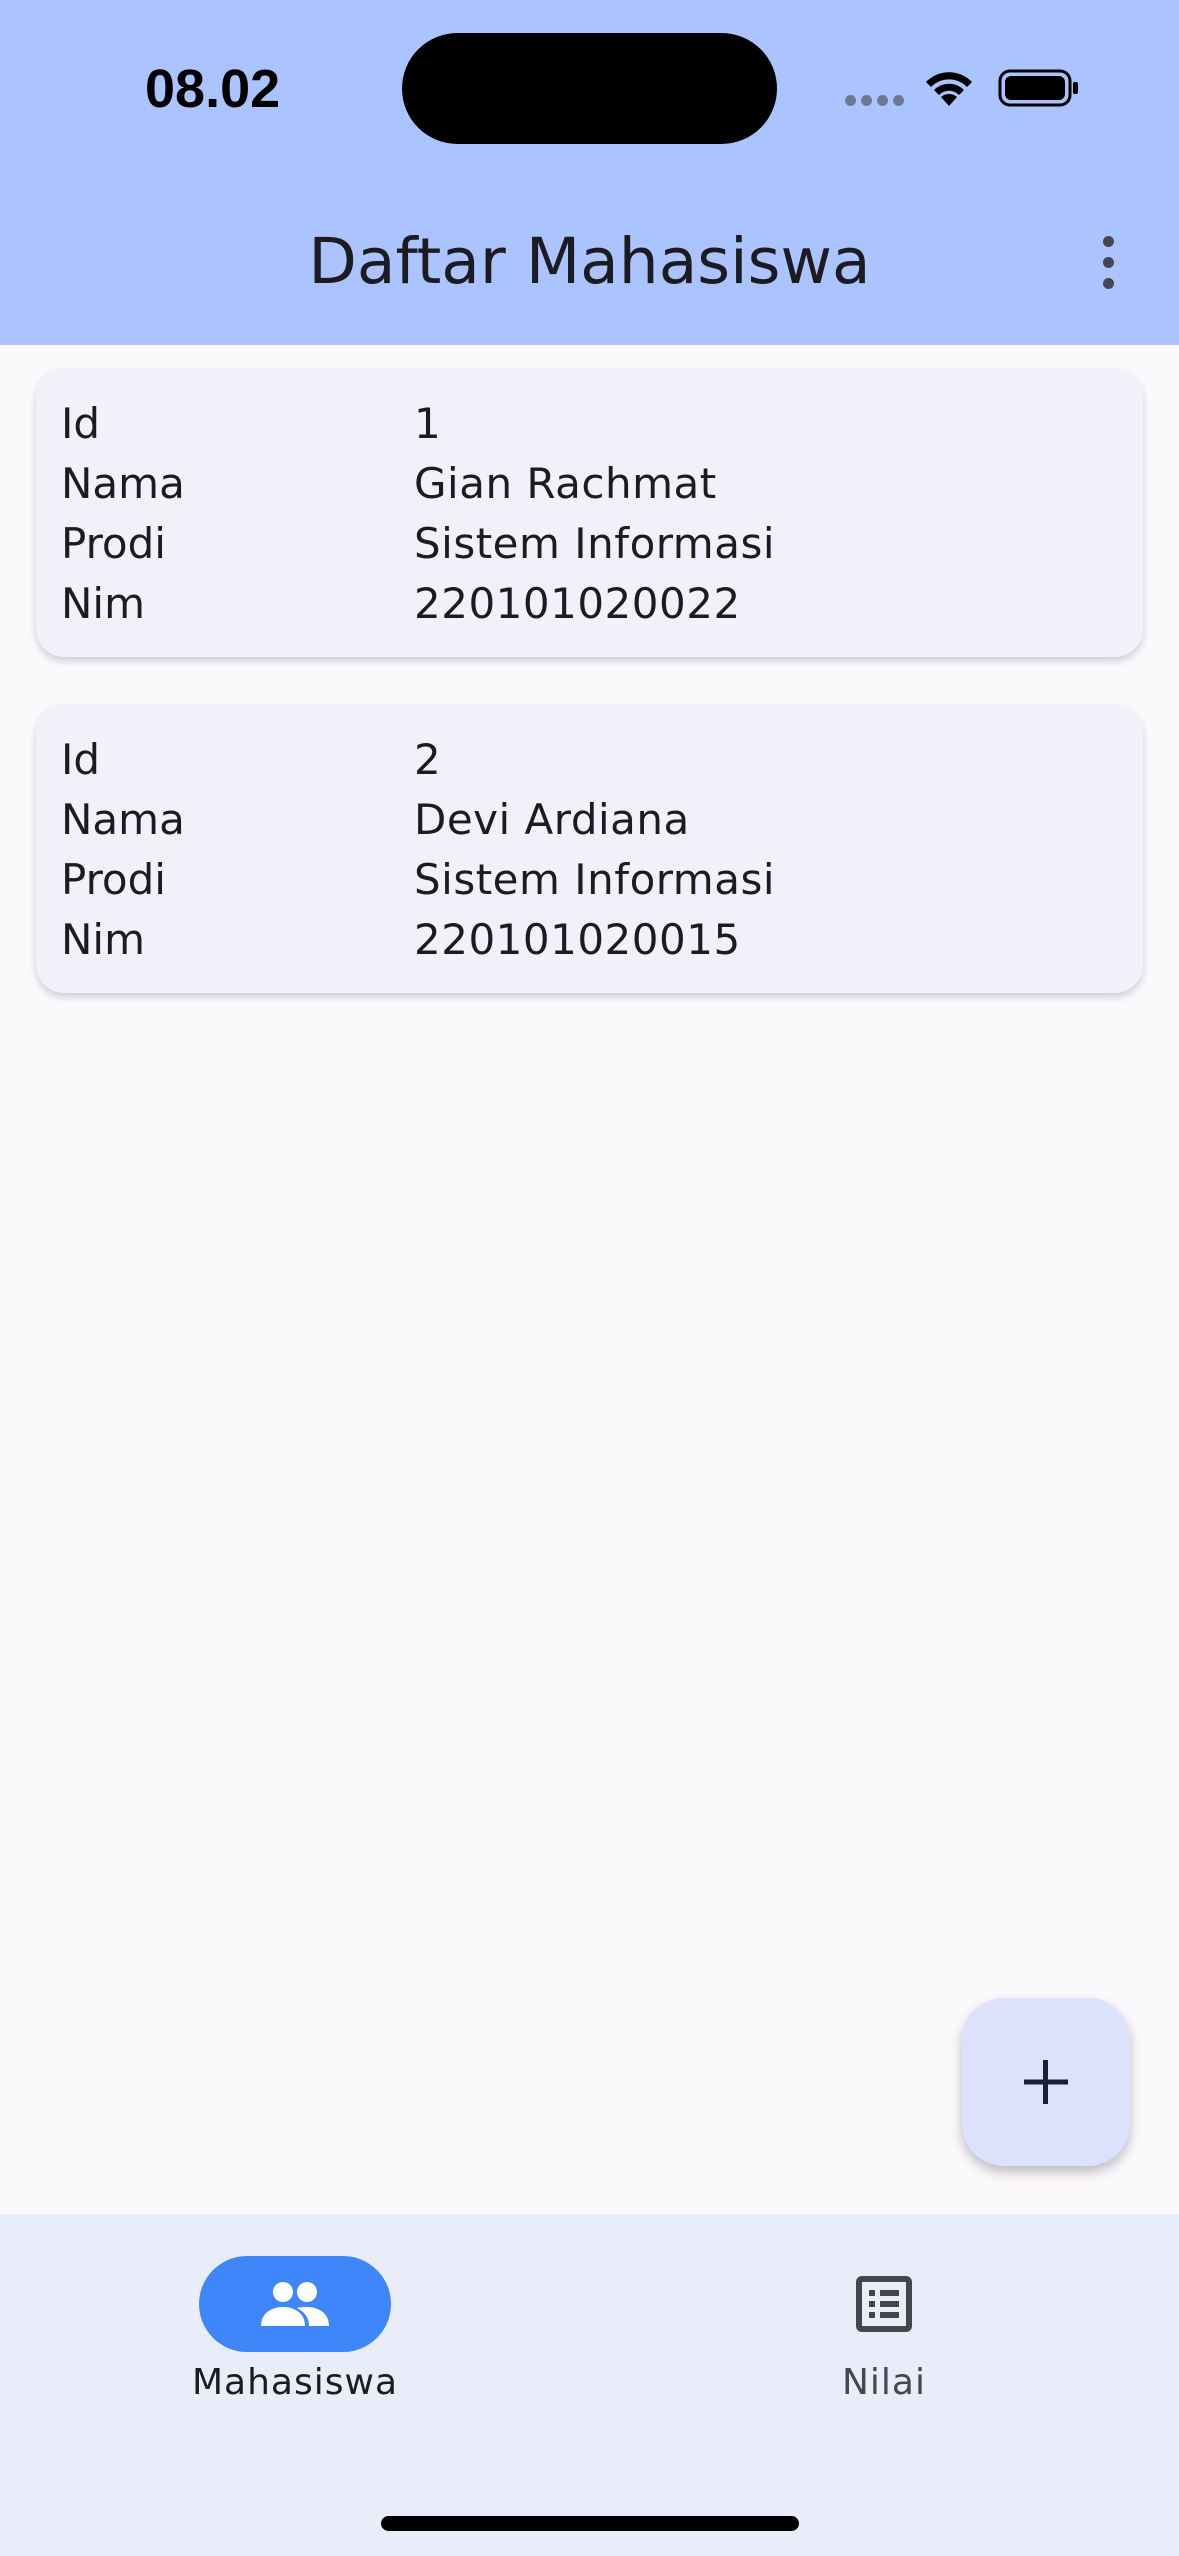 This screenshot has height=2556, width=1179. What do you see at coordinates (213, 89) in the screenshot?
I see `status-time: 08.02` at bounding box center [213, 89].